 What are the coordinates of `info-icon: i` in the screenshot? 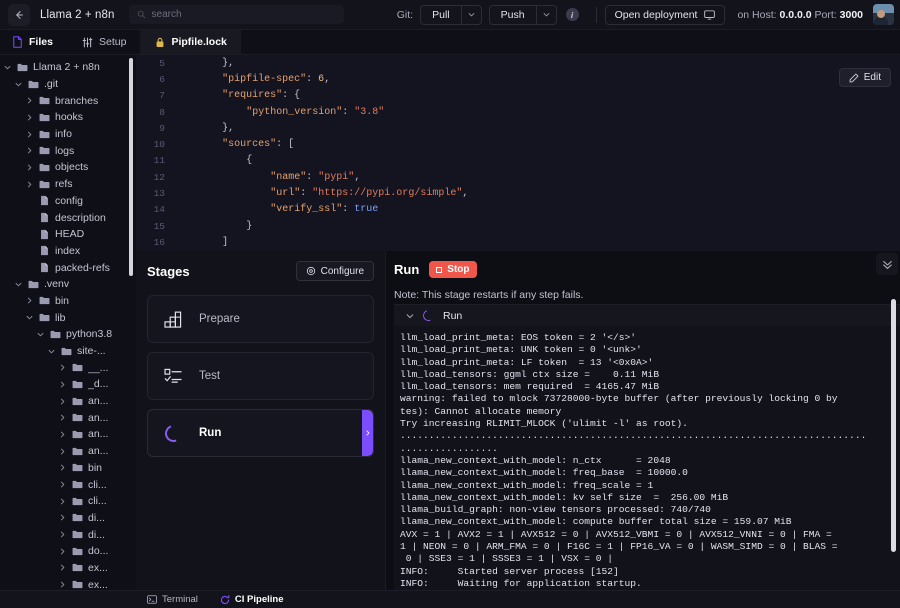 It's located at (572, 14).